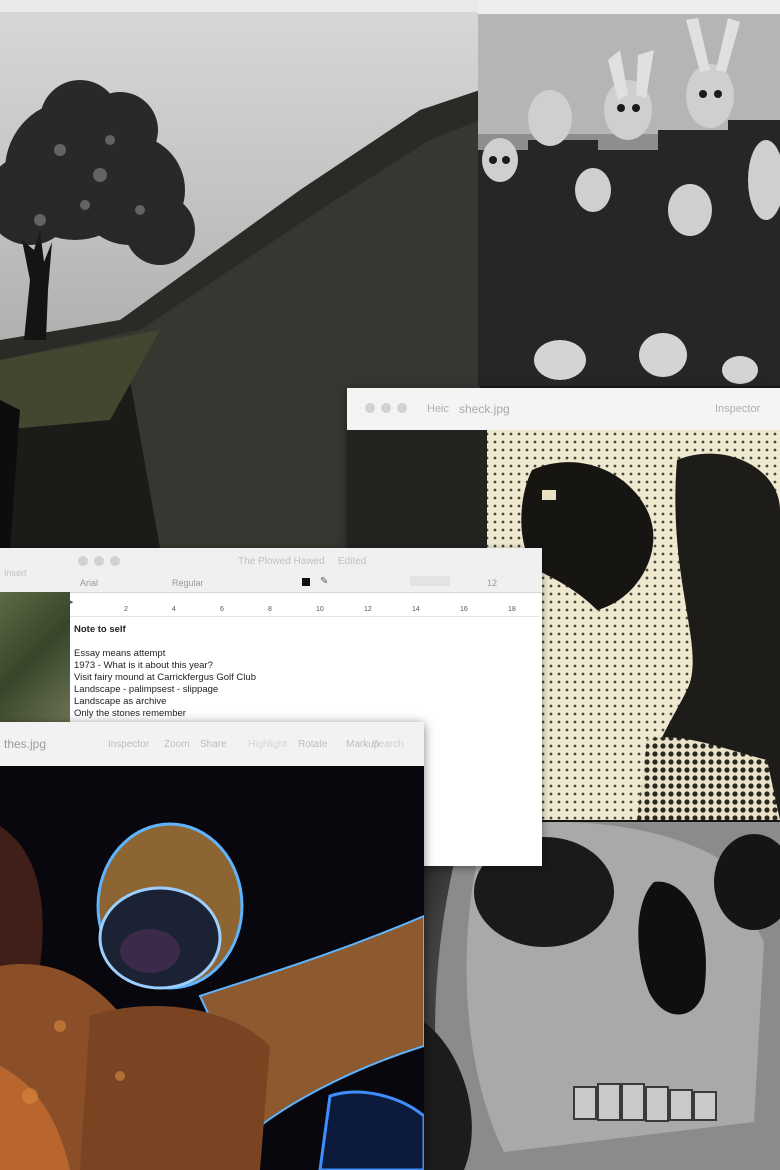 This screenshot has width=780, height=1170. What do you see at coordinates (320, 609) in the screenshot?
I see `ruler-mark: 10` at bounding box center [320, 609].